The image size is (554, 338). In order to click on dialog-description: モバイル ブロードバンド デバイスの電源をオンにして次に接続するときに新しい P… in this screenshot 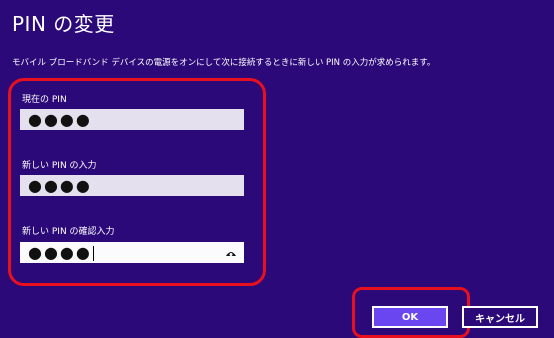, I will do `click(224, 63)`.